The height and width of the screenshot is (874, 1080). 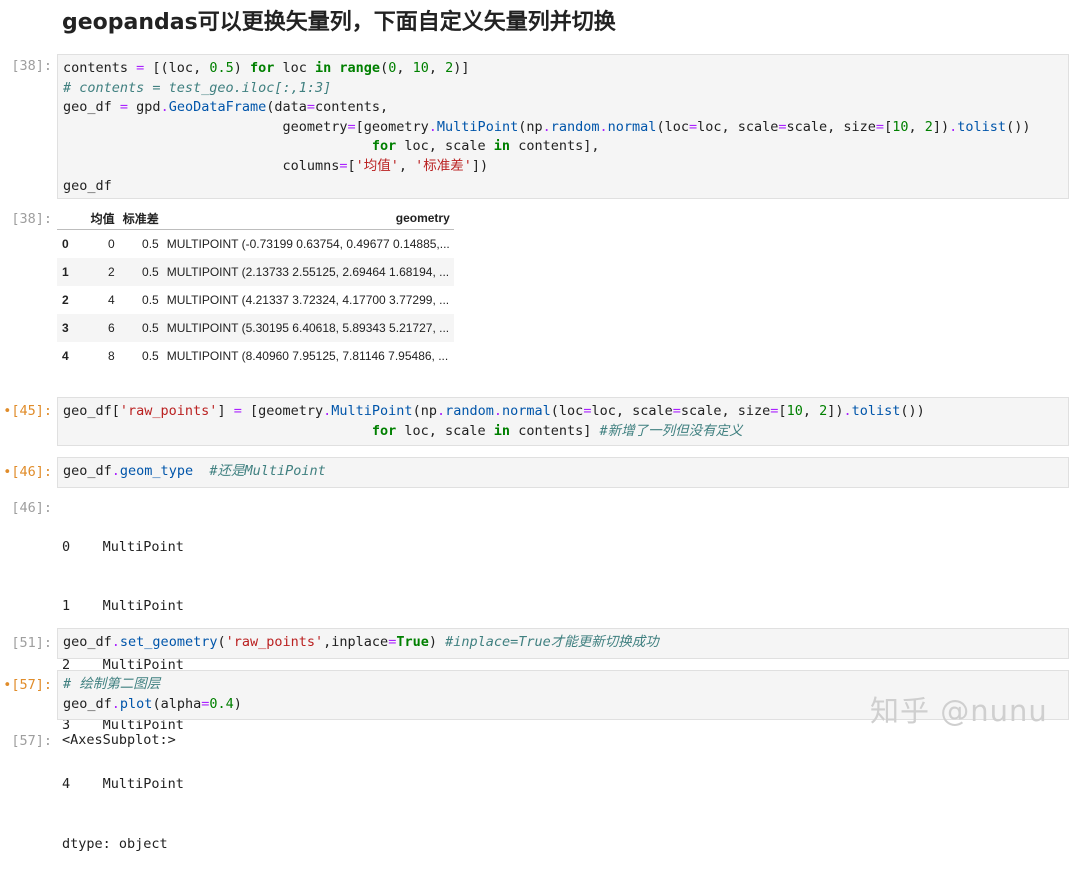 What do you see at coordinates (552, 642) in the screenshot?
I see `comment-token: #inplace=True才能更新切换成功` at bounding box center [552, 642].